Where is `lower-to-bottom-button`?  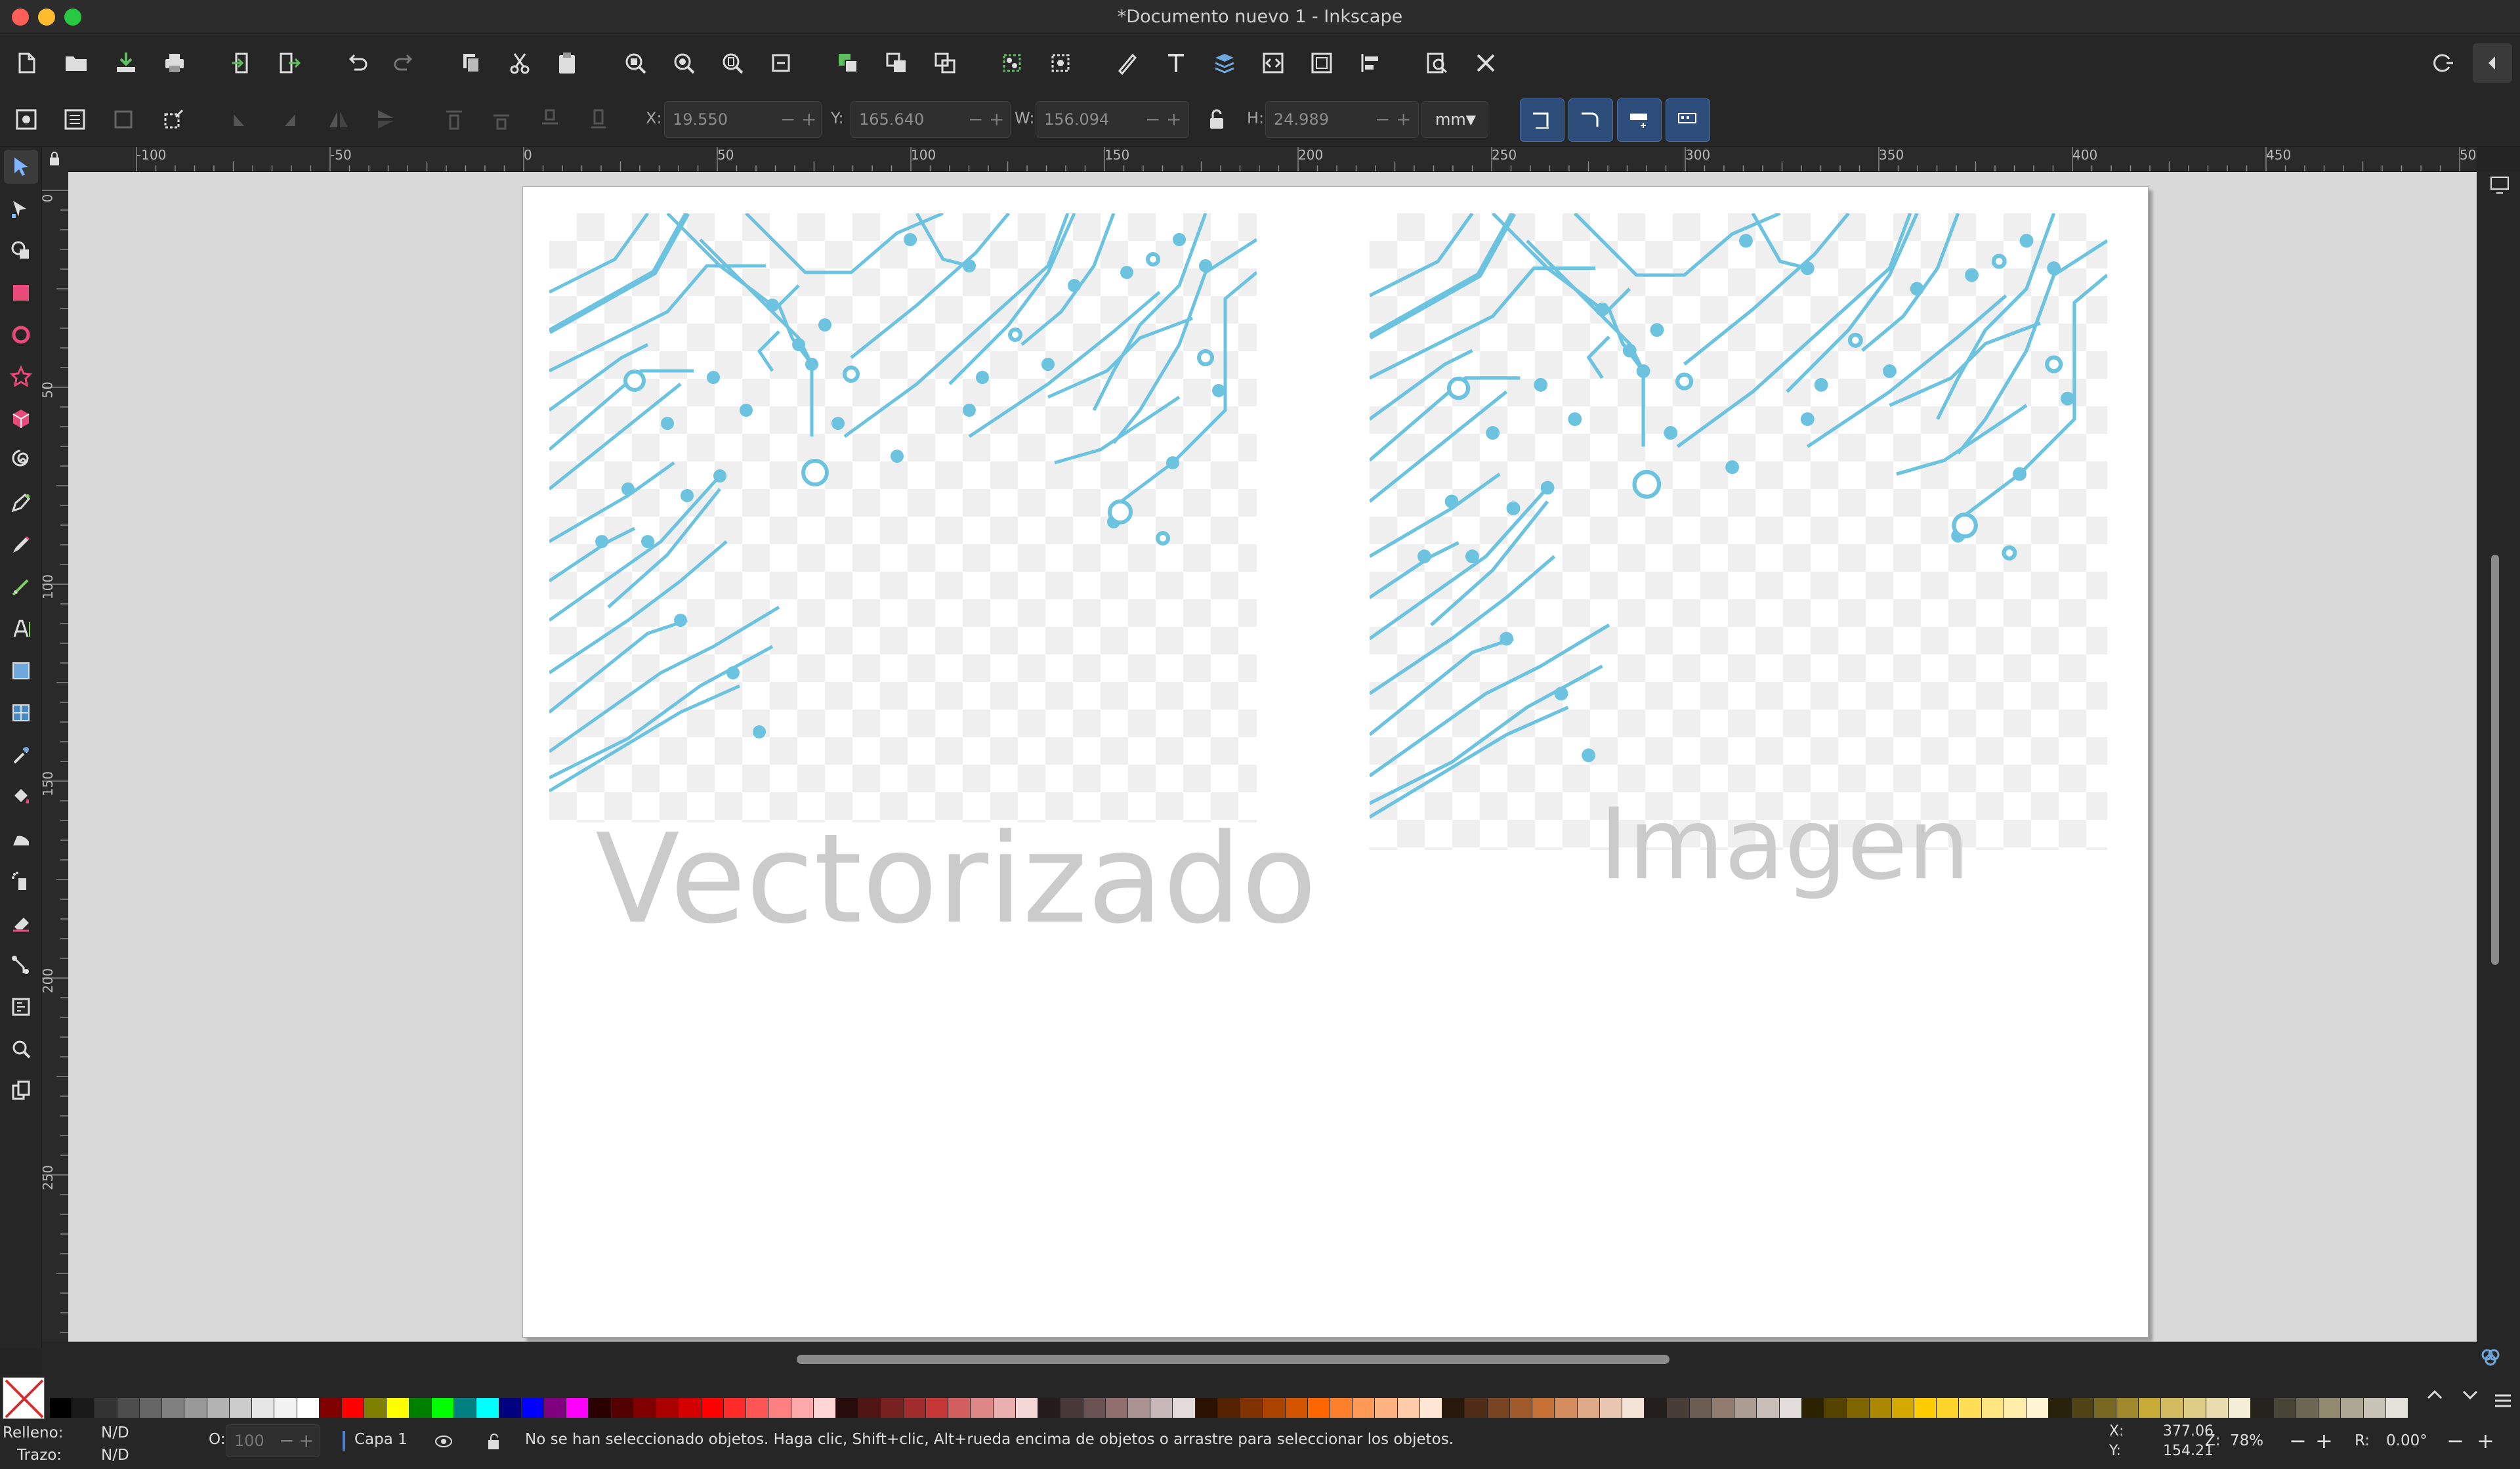
lower-to-bottom-button is located at coordinates (598, 120).